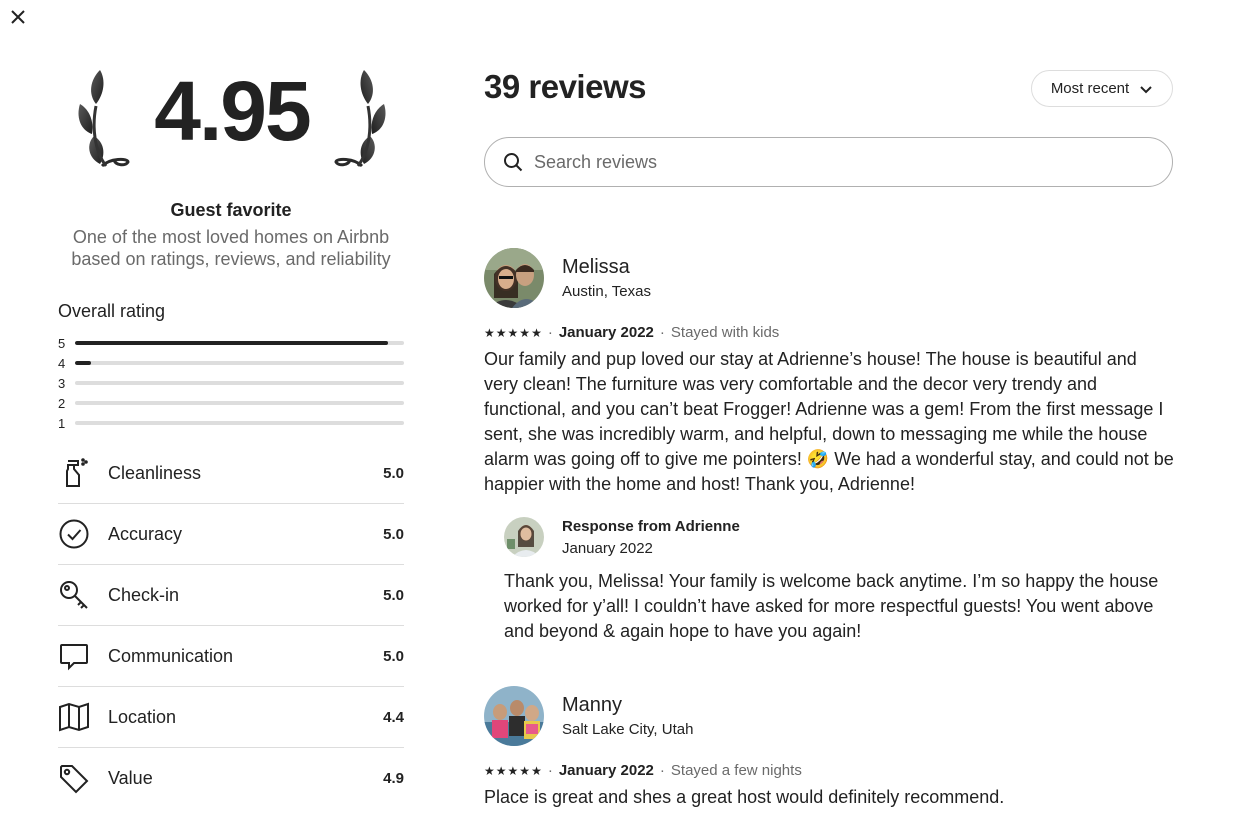  I want to click on category-check-in: Check-in 5.0, so click(231, 595).